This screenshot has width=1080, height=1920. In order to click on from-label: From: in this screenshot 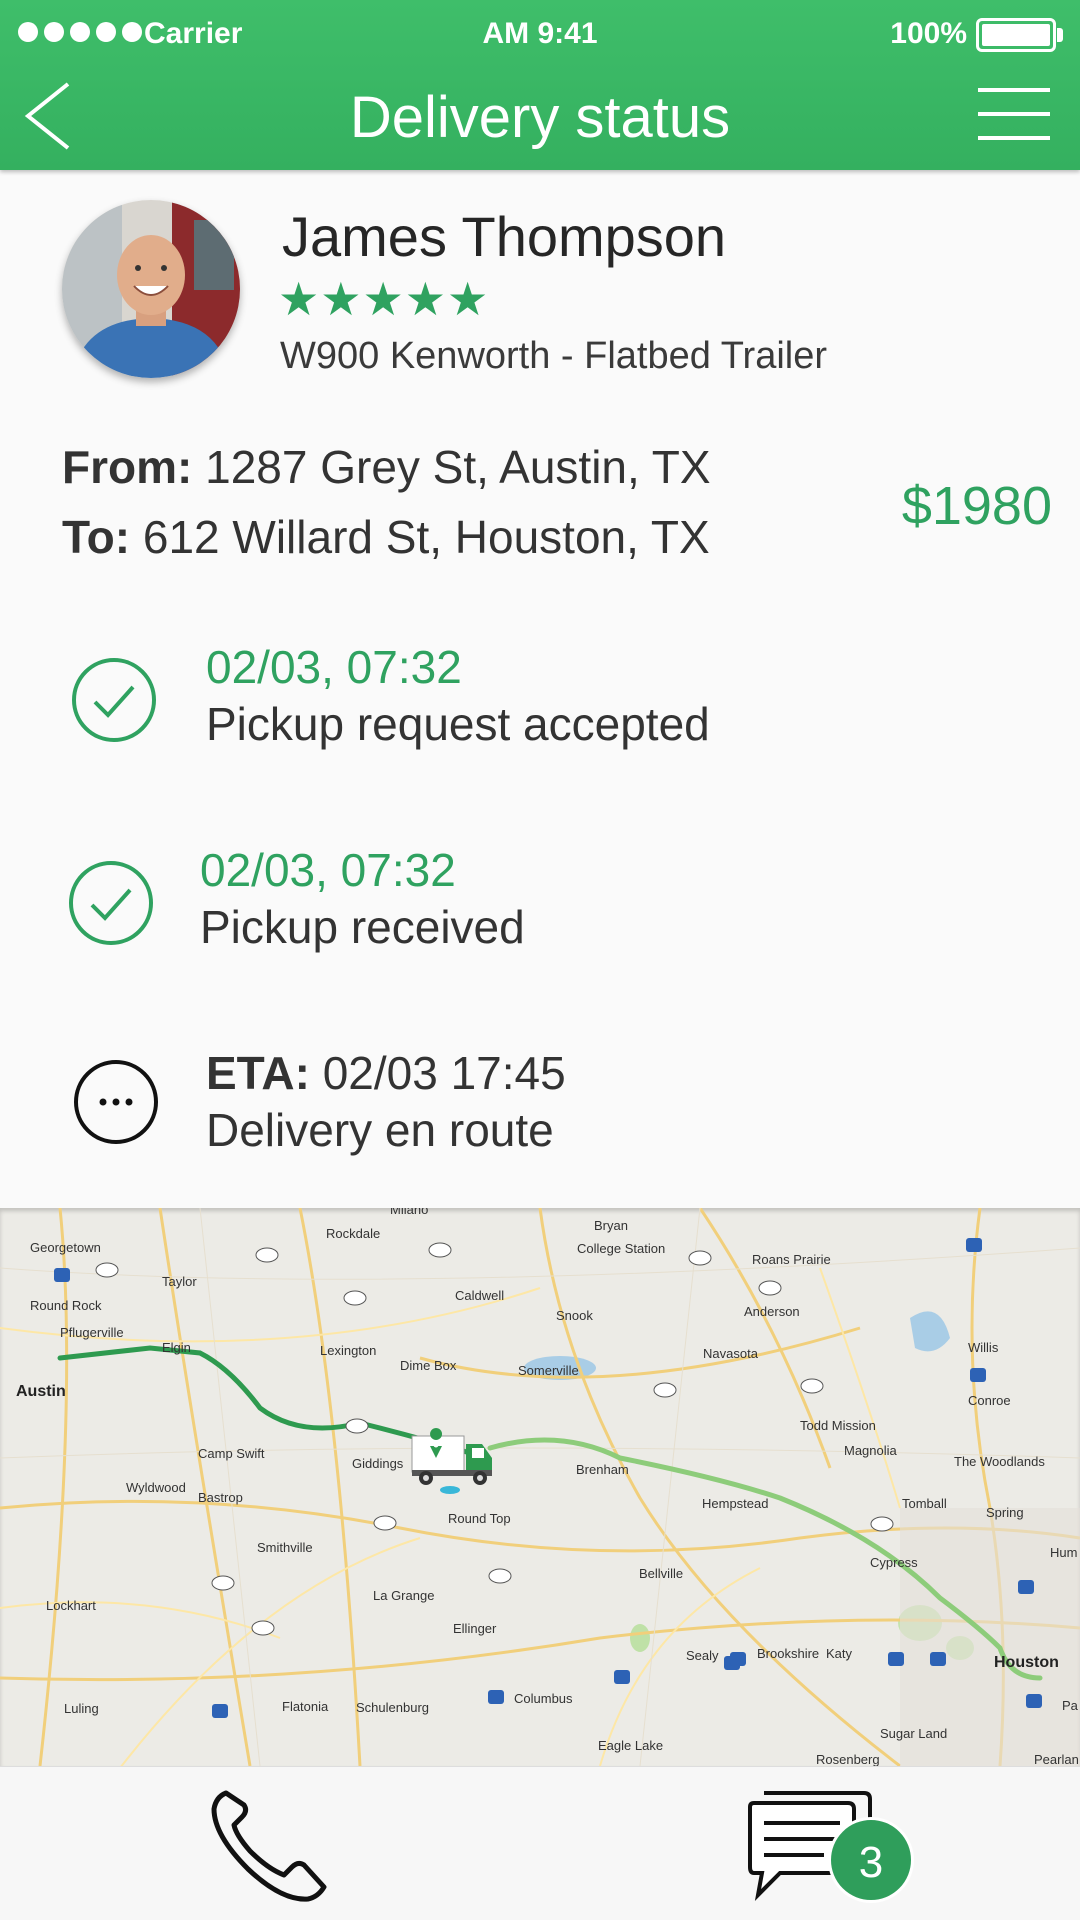, I will do `click(127, 467)`.